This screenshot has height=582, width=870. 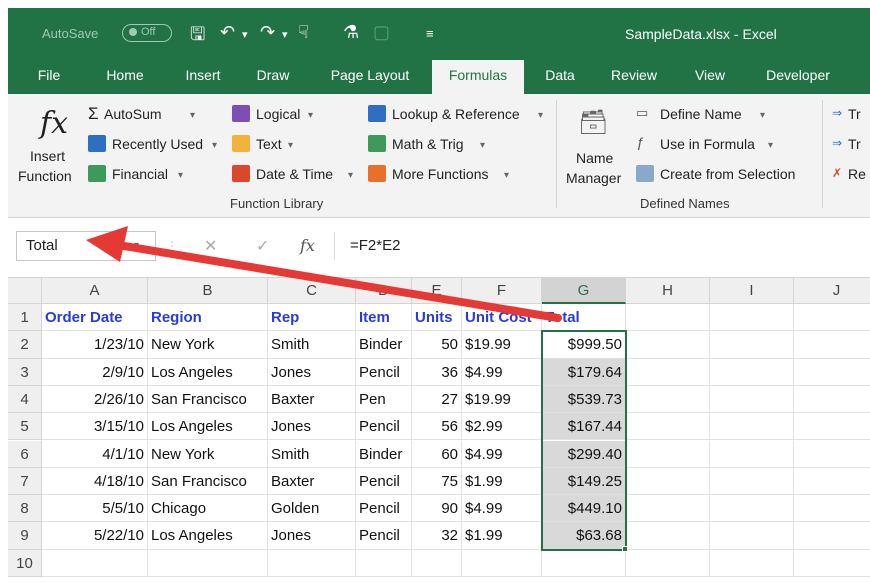 I want to click on annotation-arrow, so click(x=324, y=274).